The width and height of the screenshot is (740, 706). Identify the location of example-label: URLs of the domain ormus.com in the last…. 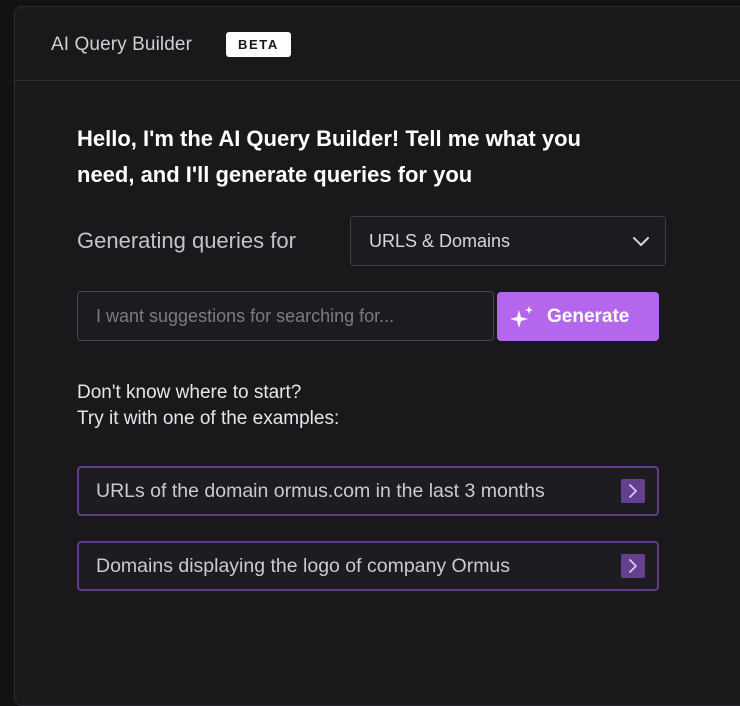
(320, 491).